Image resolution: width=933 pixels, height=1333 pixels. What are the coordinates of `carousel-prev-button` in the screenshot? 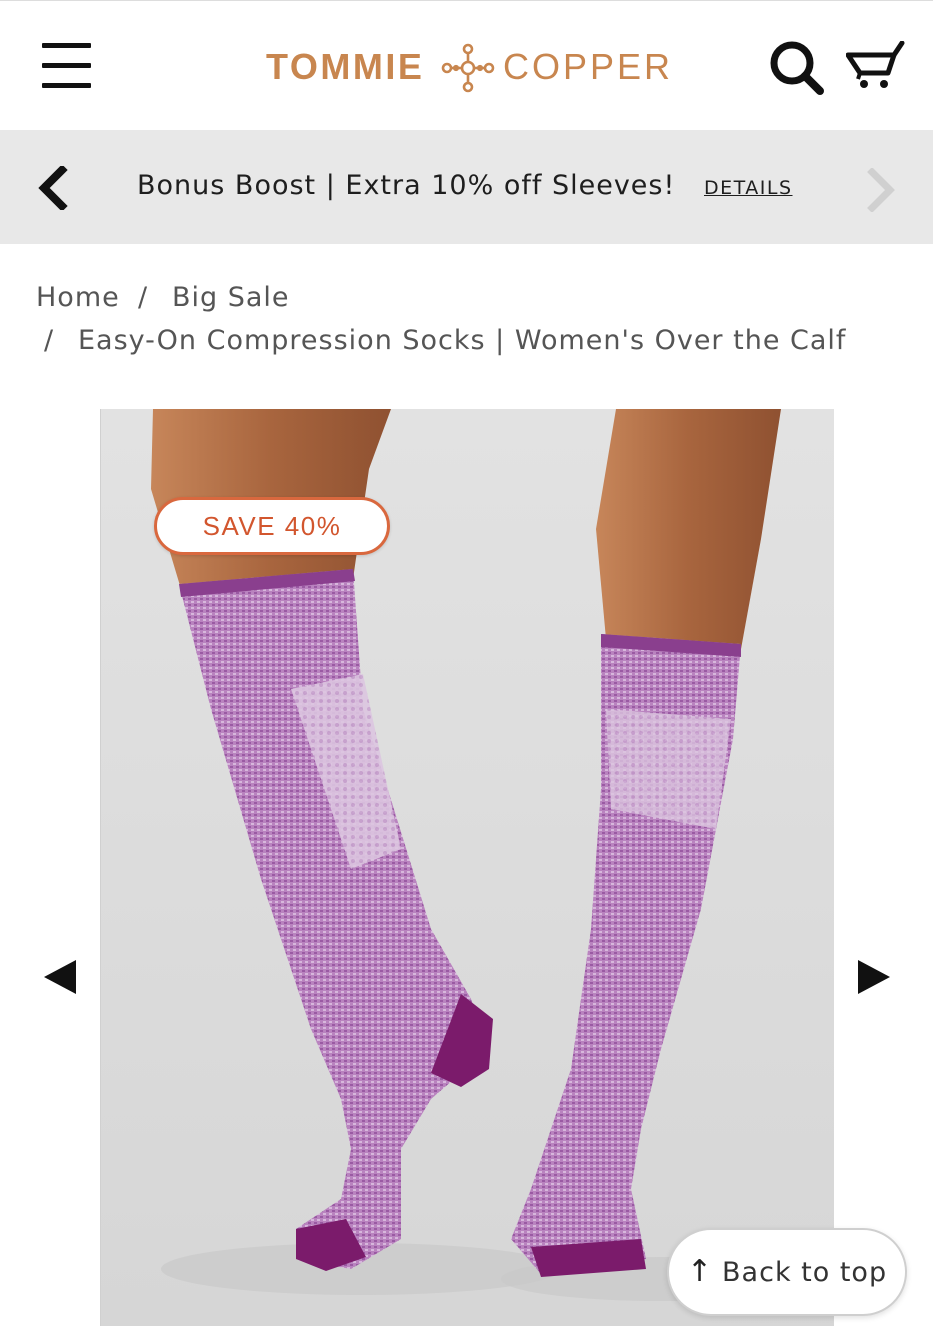 It's located at (60, 977).